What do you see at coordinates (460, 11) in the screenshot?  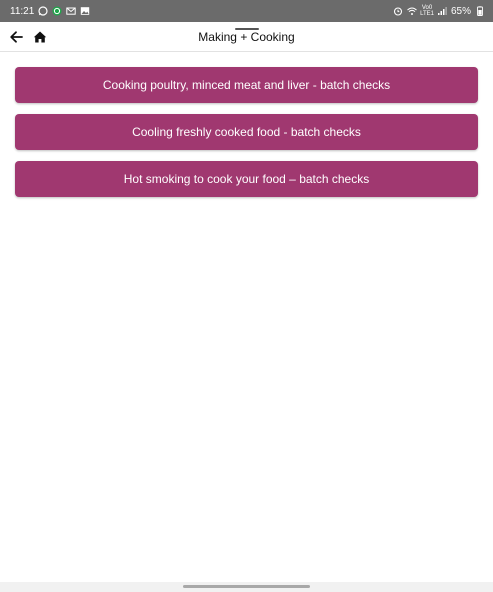 I see `battery-percent: 65%` at bounding box center [460, 11].